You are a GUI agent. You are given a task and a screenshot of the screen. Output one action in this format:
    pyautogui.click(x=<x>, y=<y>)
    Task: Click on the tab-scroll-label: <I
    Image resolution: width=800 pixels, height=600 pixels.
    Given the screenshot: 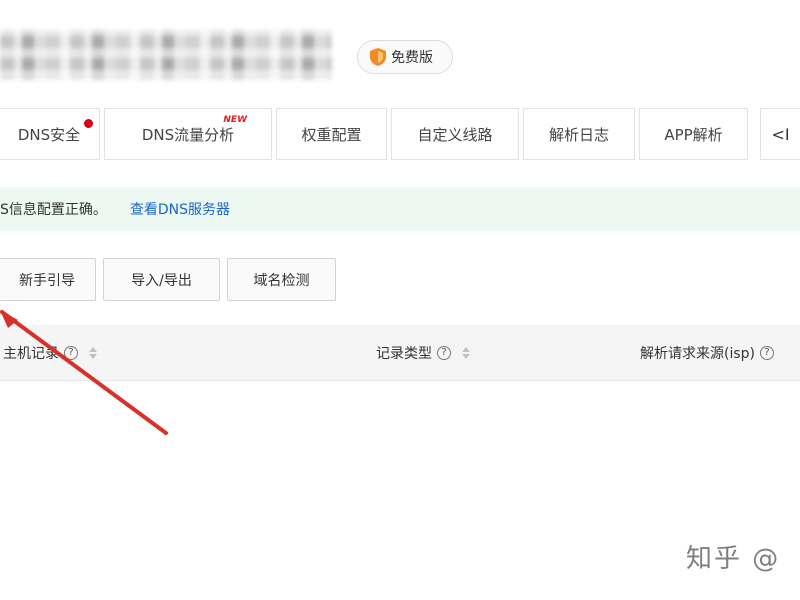 What is the action you would take?
    pyautogui.click(x=780, y=134)
    